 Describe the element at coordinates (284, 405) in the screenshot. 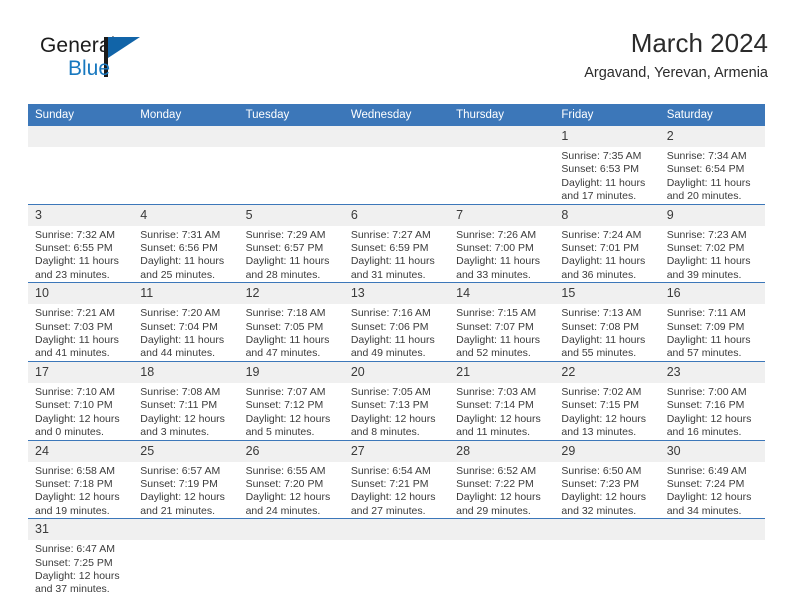

I see `sunset-text: Sunset: 7:12 PM` at that location.